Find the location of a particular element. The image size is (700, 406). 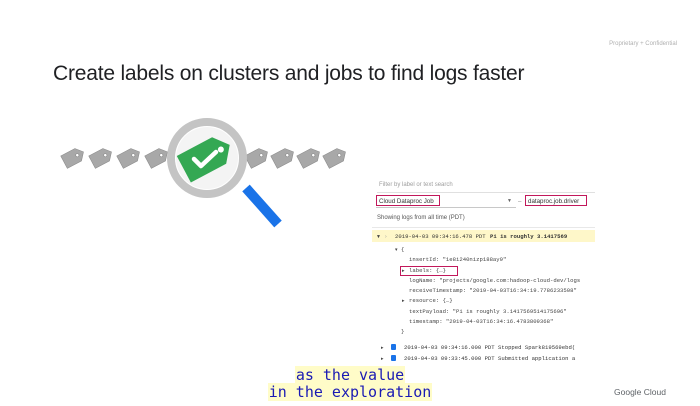

dash-icon: – is located at coordinates (520, 201).